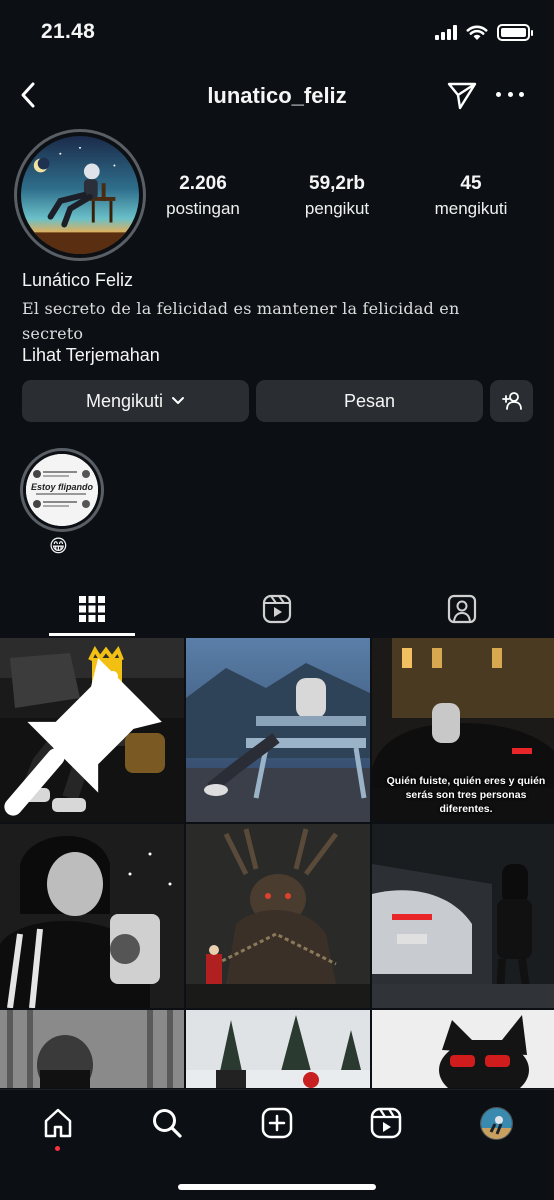 This screenshot has height=1200, width=554. Describe the element at coordinates (337, 196) in the screenshot. I see `followers-stat: 59,2rb pengikut` at that location.